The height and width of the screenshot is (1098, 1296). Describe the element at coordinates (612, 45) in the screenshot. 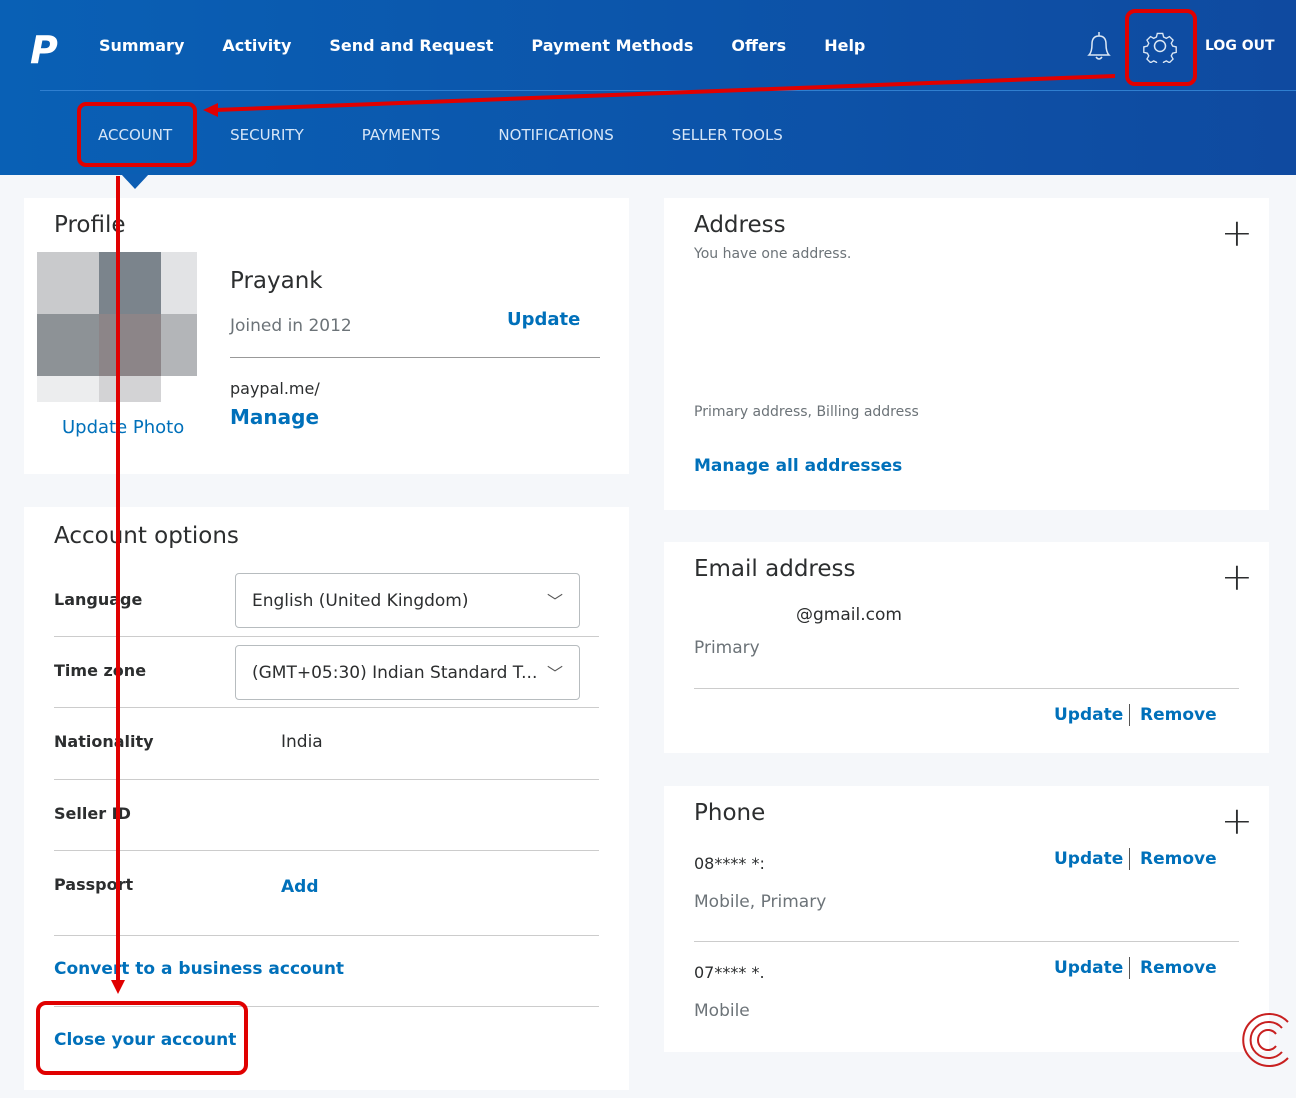

I see `nav-payment-methods: Payment Methods` at that location.